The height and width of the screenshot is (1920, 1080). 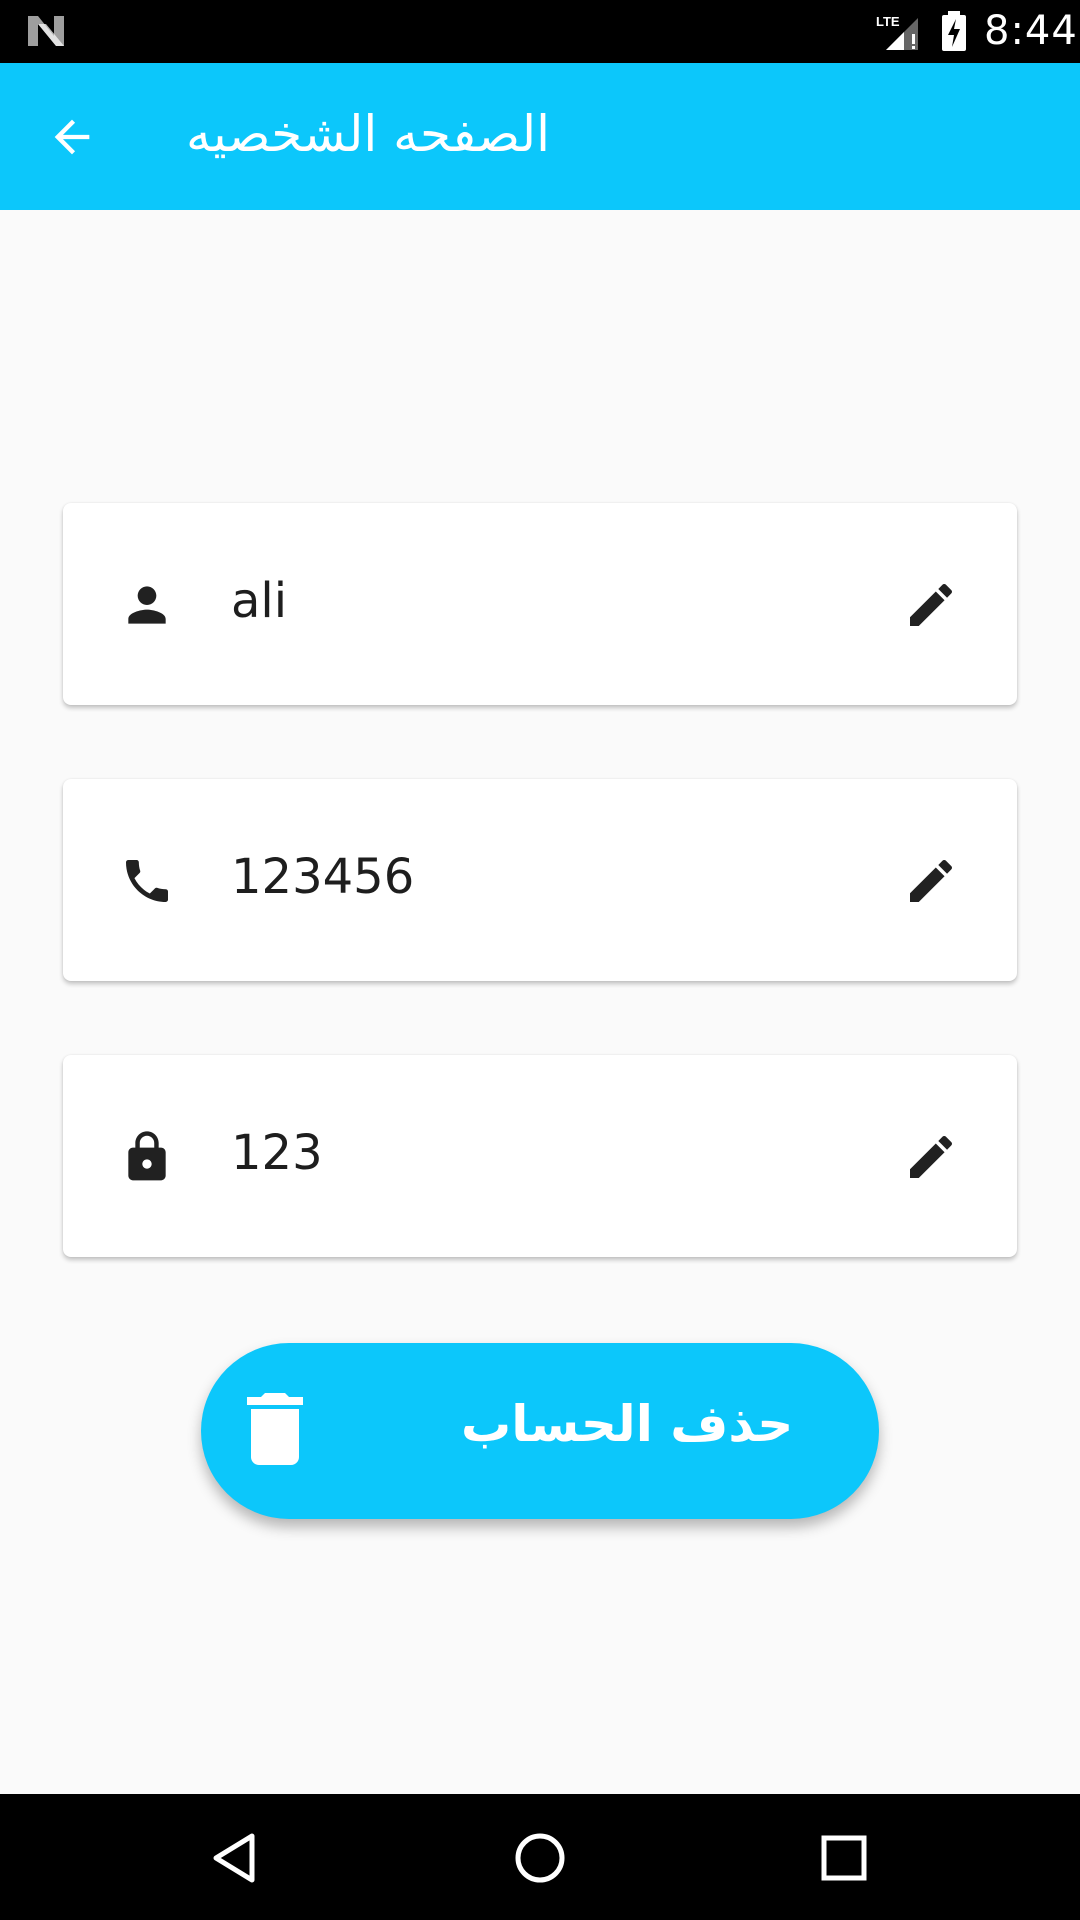 I want to click on phone-card: 123456, so click(x=540, y=880).